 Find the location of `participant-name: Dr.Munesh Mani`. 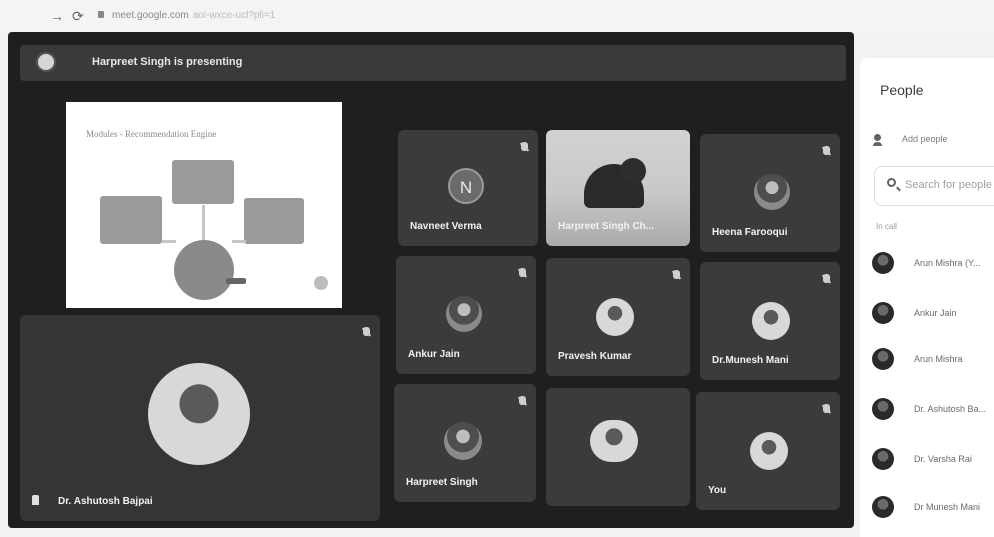

participant-name: Dr.Munesh Mani is located at coordinates (750, 360).